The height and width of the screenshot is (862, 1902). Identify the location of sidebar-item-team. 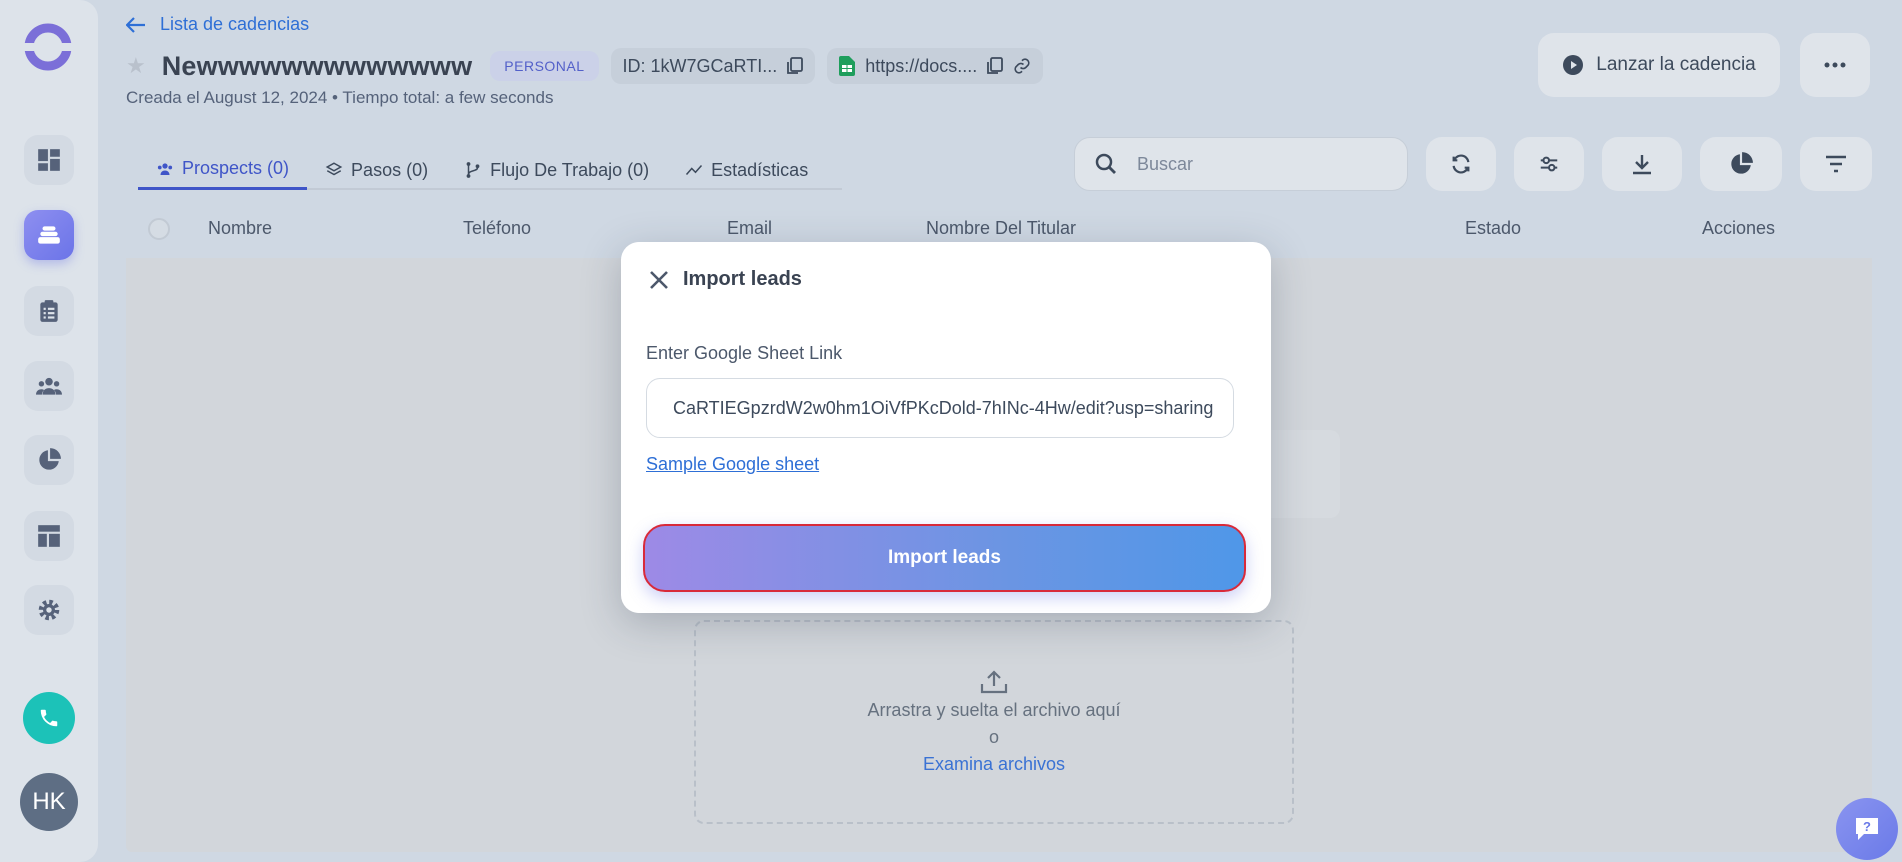
(49, 386).